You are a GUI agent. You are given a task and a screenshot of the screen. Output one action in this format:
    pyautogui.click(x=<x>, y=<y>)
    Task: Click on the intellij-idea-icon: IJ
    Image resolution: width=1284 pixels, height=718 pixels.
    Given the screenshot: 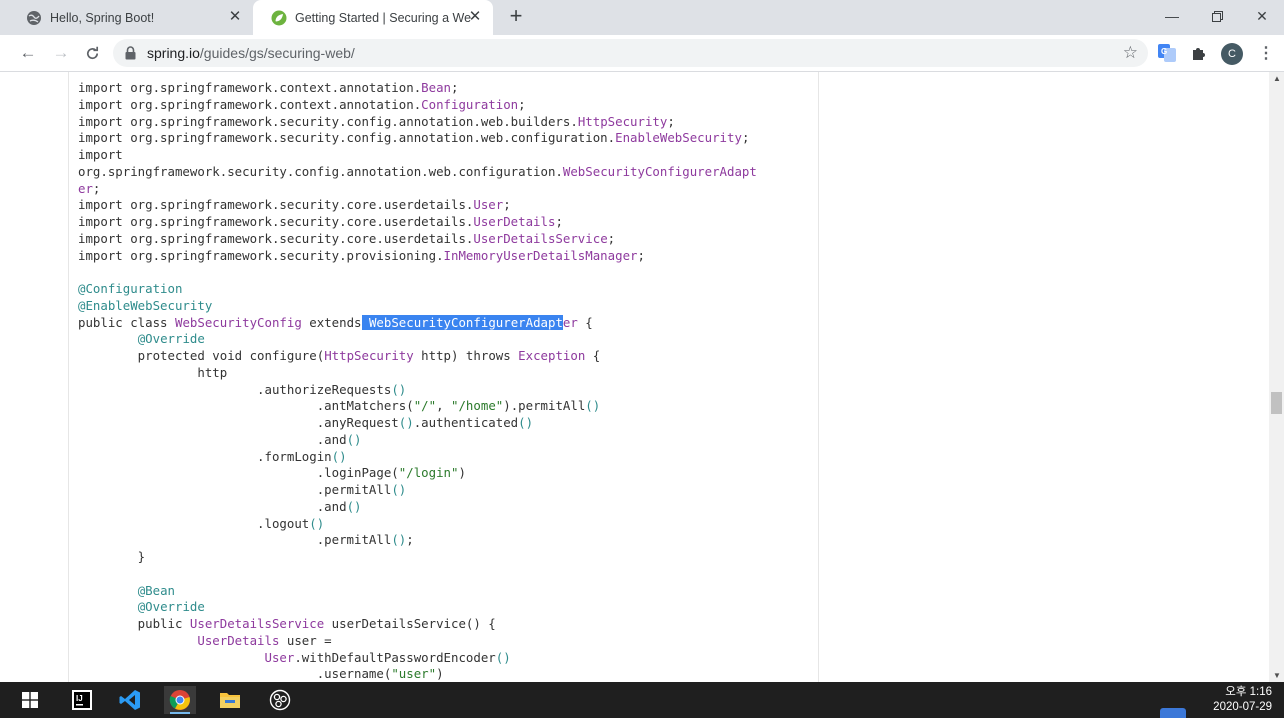 What is the action you would take?
    pyautogui.click(x=82, y=700)
    